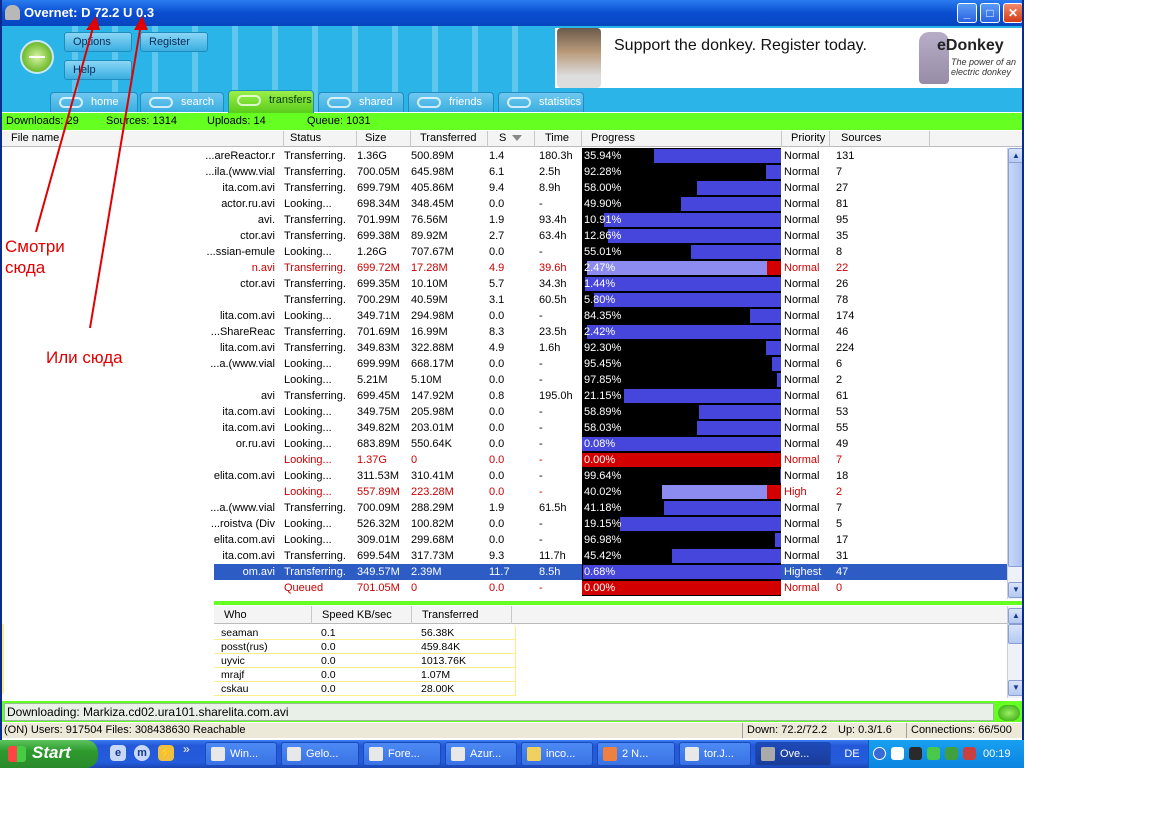 Image resolution: width=1155 pixels, height=817 pixels. Describe the element at coordinates (35, 257) in the screenshot. I see `annotation-look-here: Смотри сюда` at that location.